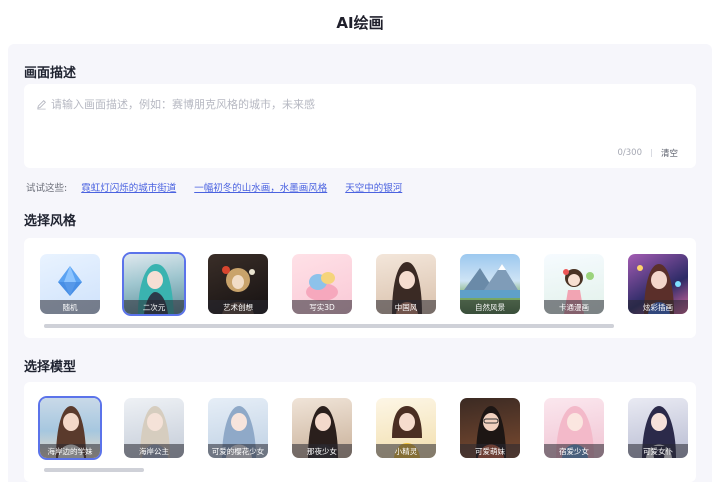 The image size is (720, 482). Describe the element at coordinates (574, 428) in the screenshot. I see `model-option-7: 宿爱少女` at that location.